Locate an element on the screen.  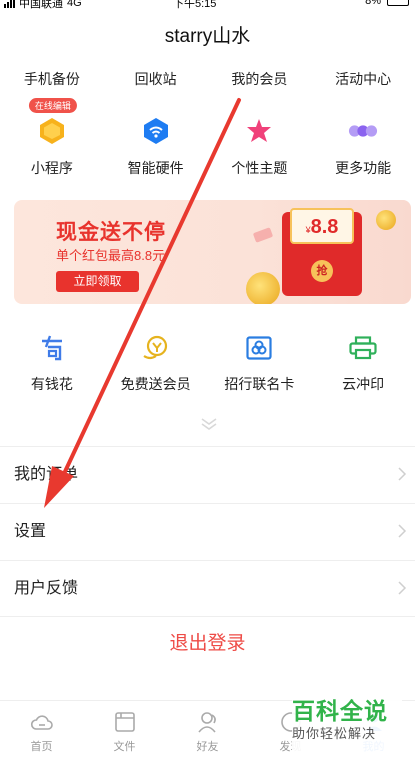
tab-friends: 好友 is located at coordinates (207, 729).